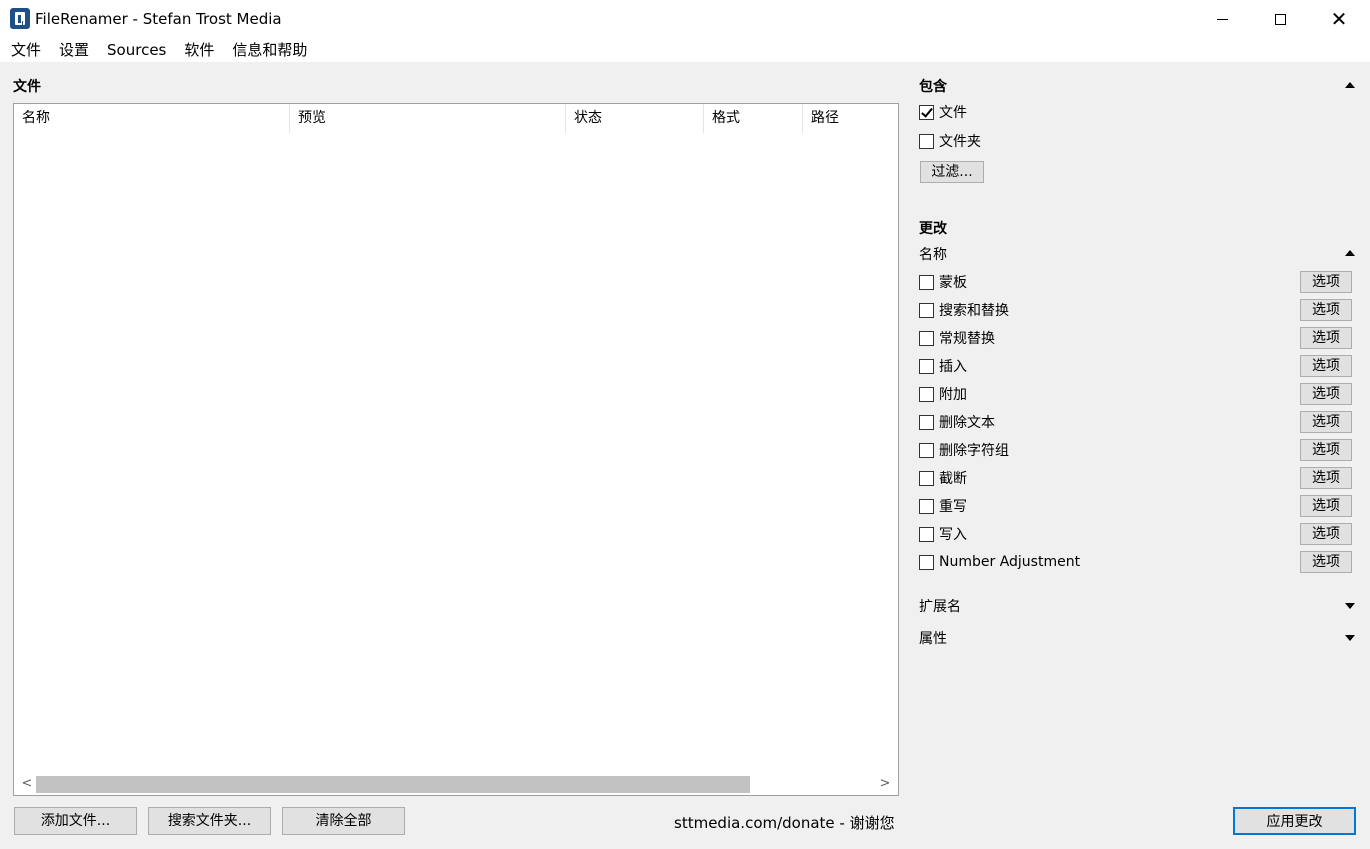 The width and height of the screenshot is (1370, 849). I want to click on menu-settings: 设置, so click(74, 50).